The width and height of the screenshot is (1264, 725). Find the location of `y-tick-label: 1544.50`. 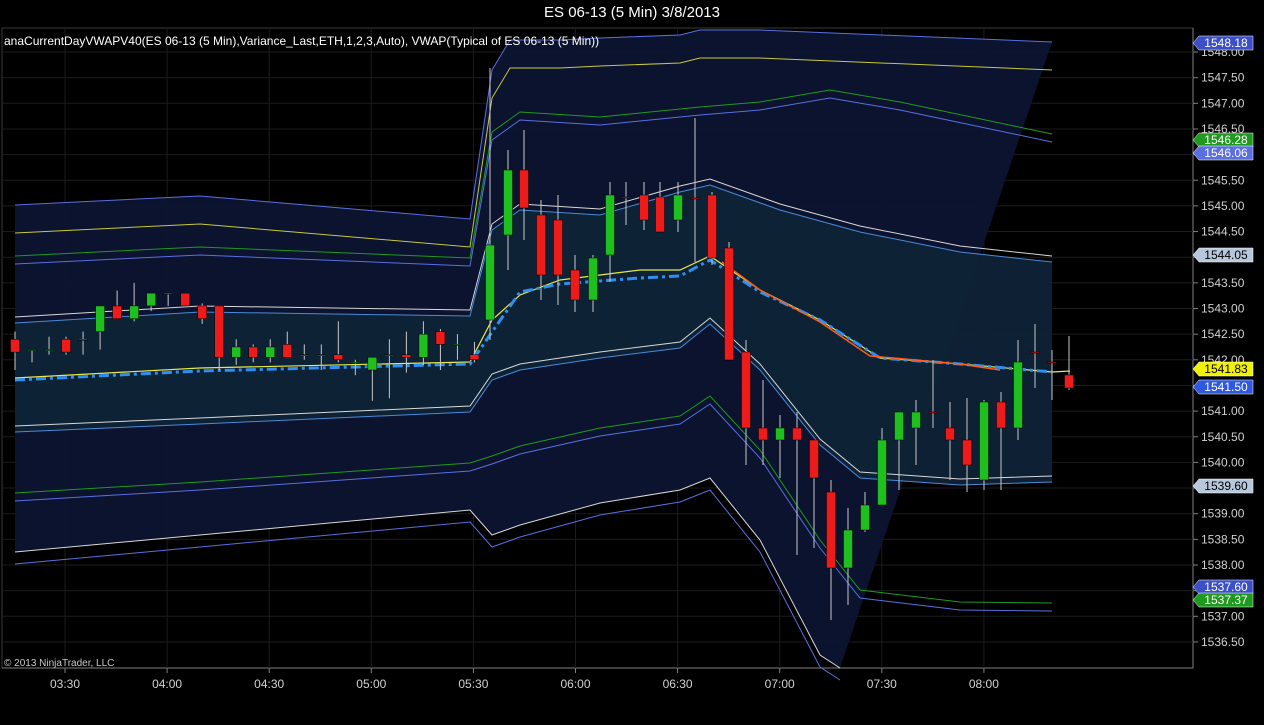

y-tick-label: 1544.50 is located at coordinates (1223, 232).